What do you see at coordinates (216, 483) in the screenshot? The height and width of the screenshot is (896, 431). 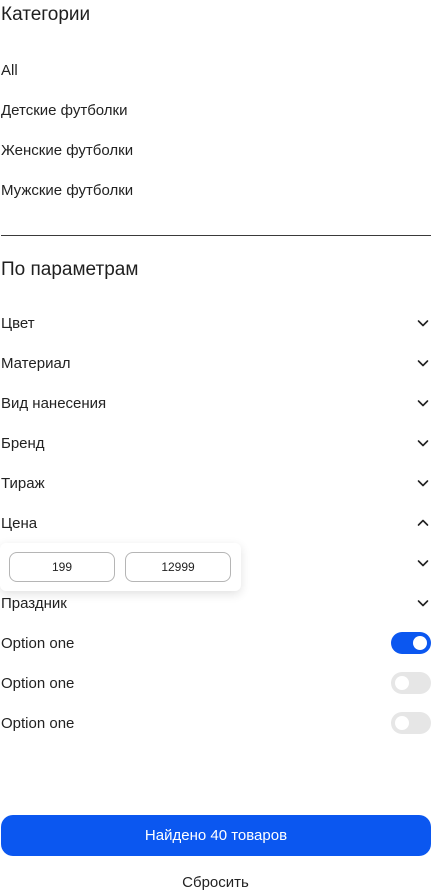 I see `filter-circulation: Тираж` at bounding box center [216, 483].